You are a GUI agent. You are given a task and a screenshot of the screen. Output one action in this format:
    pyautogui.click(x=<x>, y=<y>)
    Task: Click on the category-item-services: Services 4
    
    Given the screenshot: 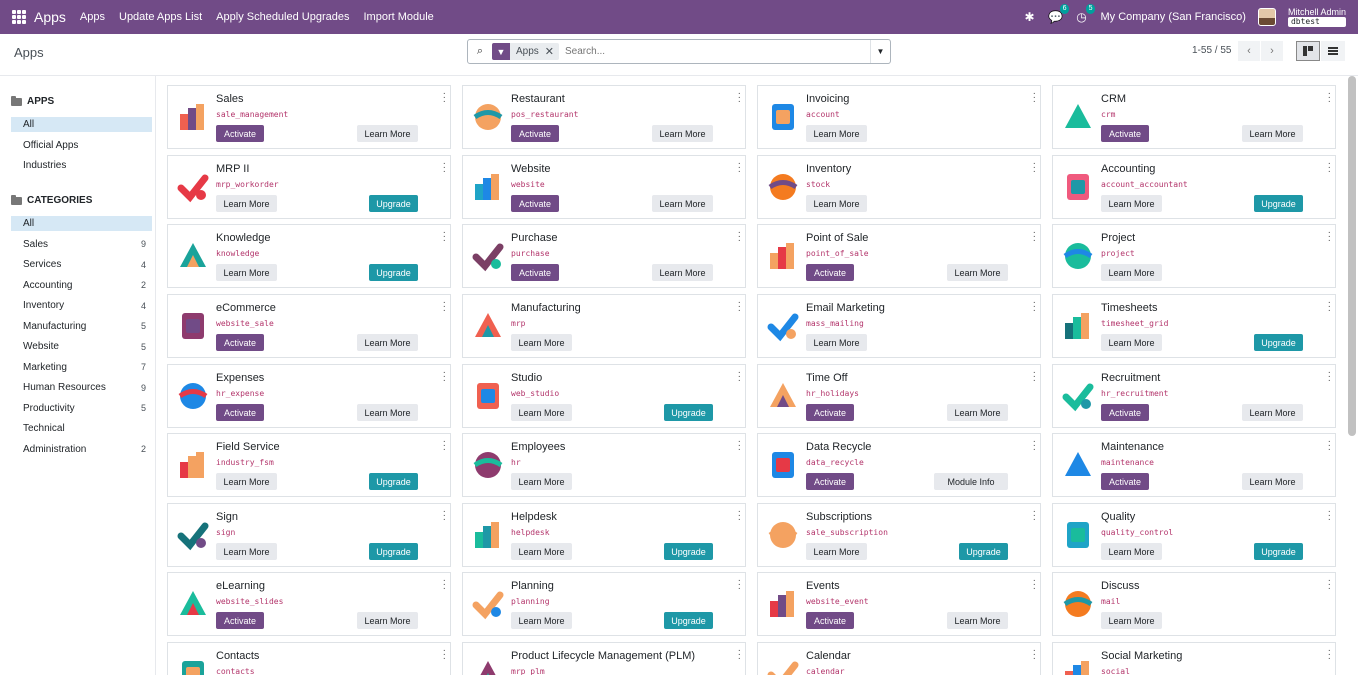 What is the action you would take?
    pyautogui.click(x=81, y=264)
    